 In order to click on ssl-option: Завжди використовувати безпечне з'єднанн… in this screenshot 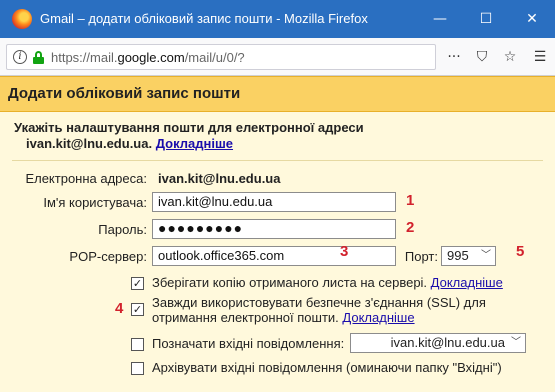, I will do `click(319, 310)`.